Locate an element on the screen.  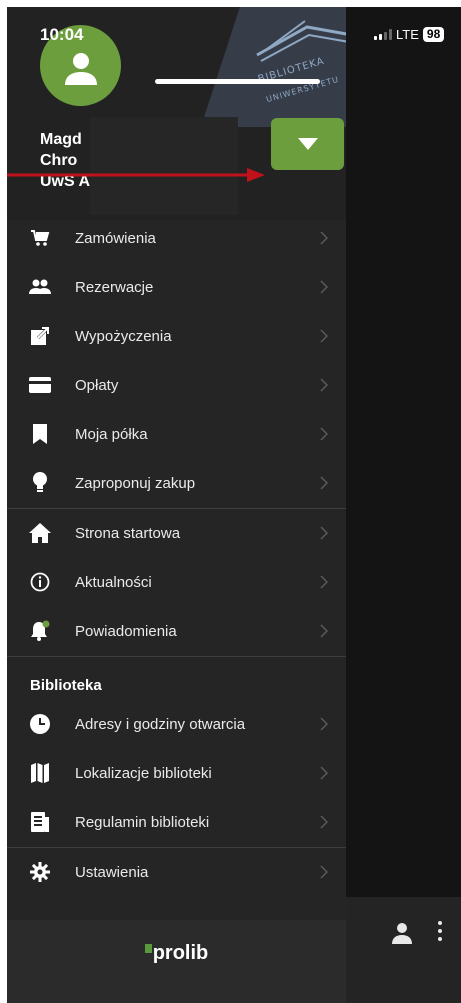
menu-item-oplaty: Opłaty is located at coordinates (176, 385).